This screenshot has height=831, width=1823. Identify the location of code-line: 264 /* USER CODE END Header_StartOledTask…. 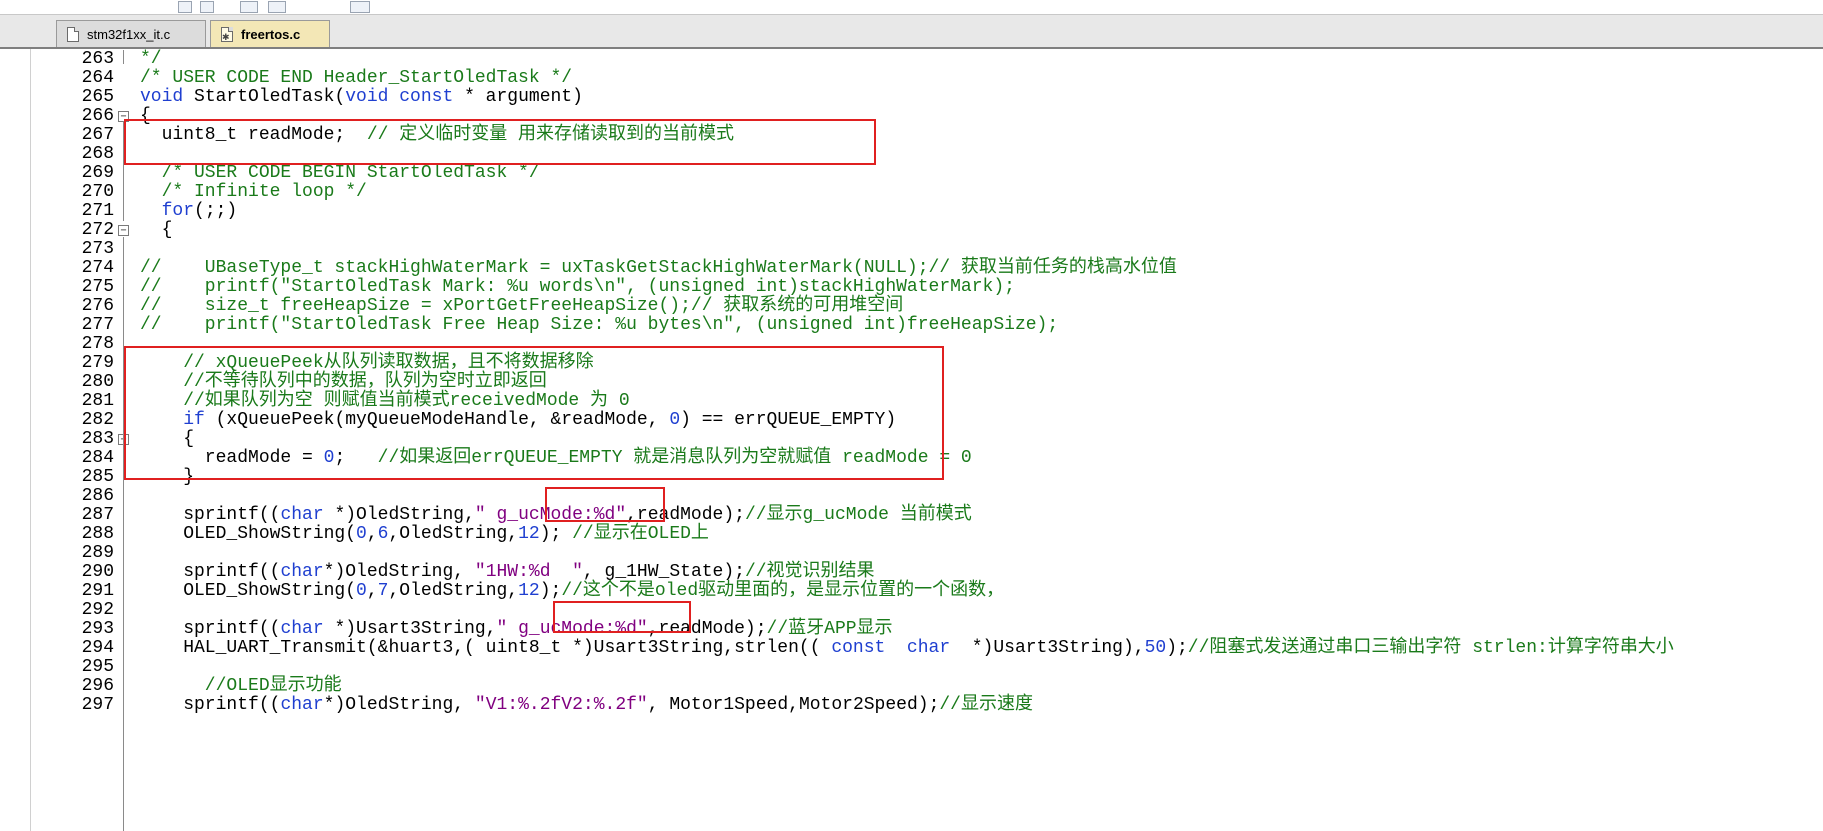
(911, 78).